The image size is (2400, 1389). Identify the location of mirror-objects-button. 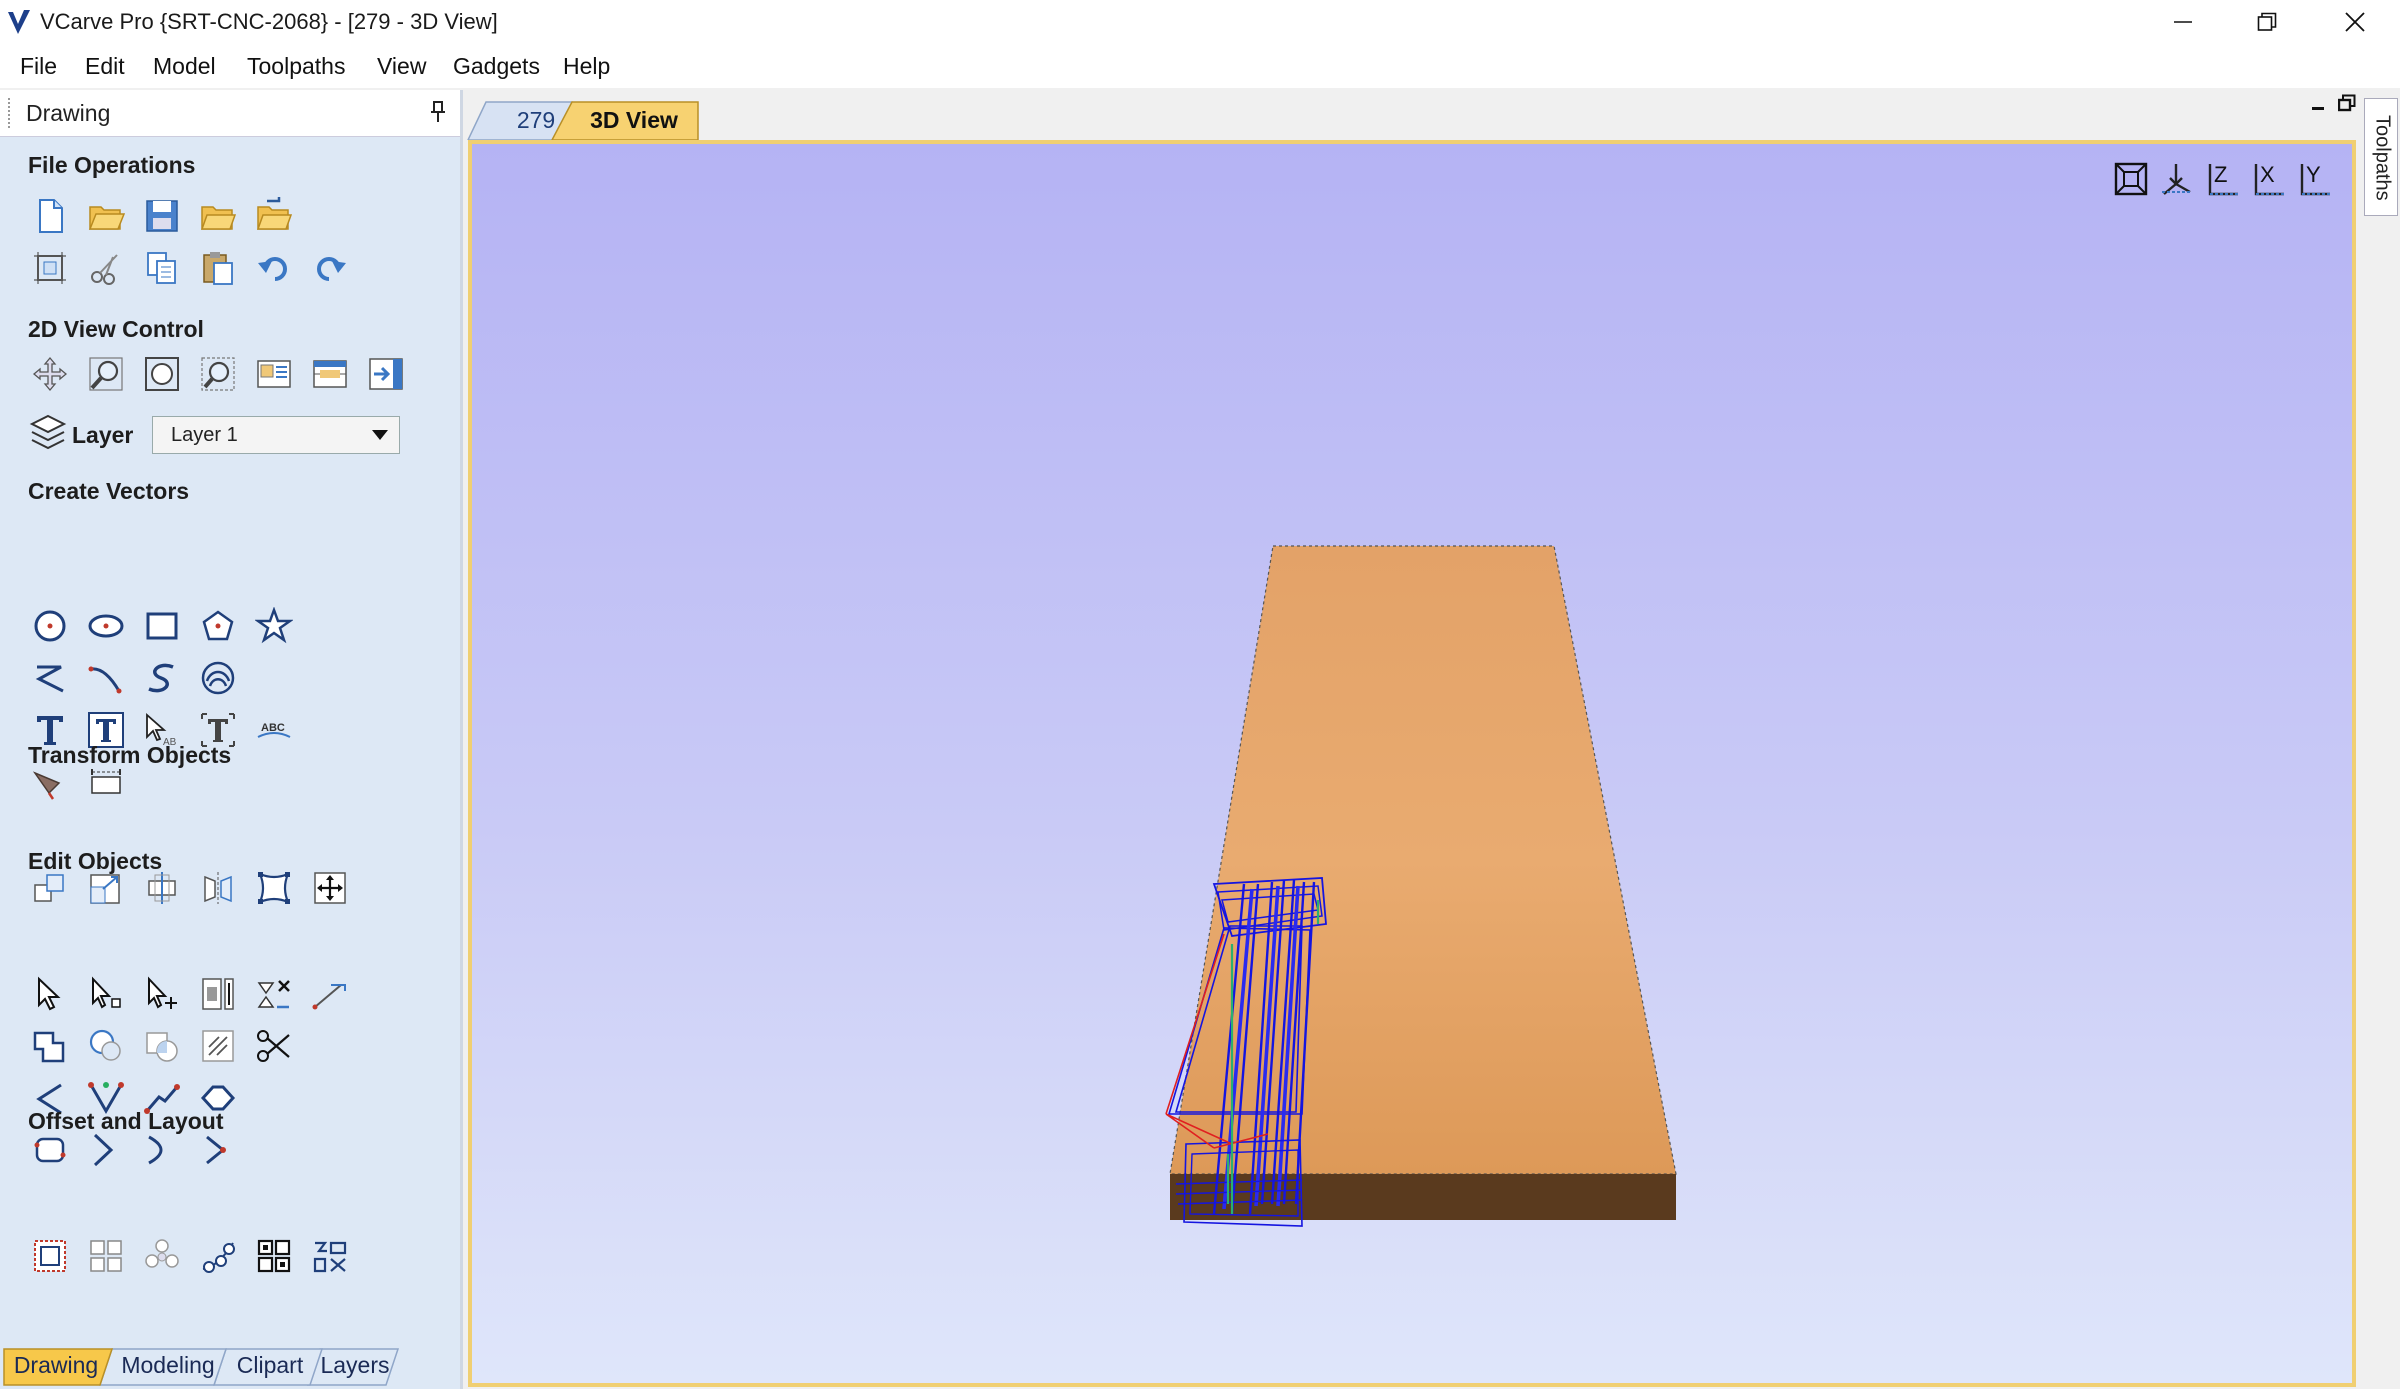
(218, 888).